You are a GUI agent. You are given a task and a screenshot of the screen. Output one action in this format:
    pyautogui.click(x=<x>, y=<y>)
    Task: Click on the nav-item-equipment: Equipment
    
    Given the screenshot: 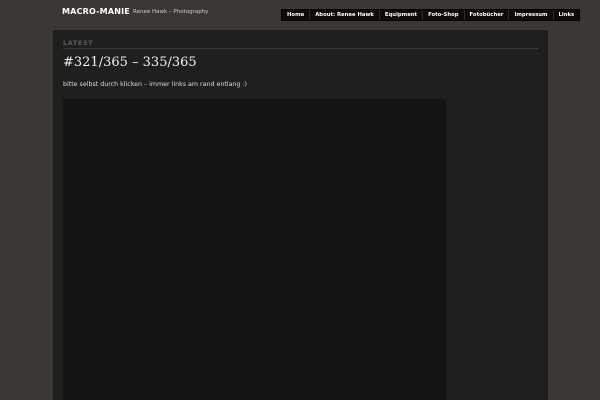 What is the action you would take?
    pyautogui.click(x=402, y=15)
    